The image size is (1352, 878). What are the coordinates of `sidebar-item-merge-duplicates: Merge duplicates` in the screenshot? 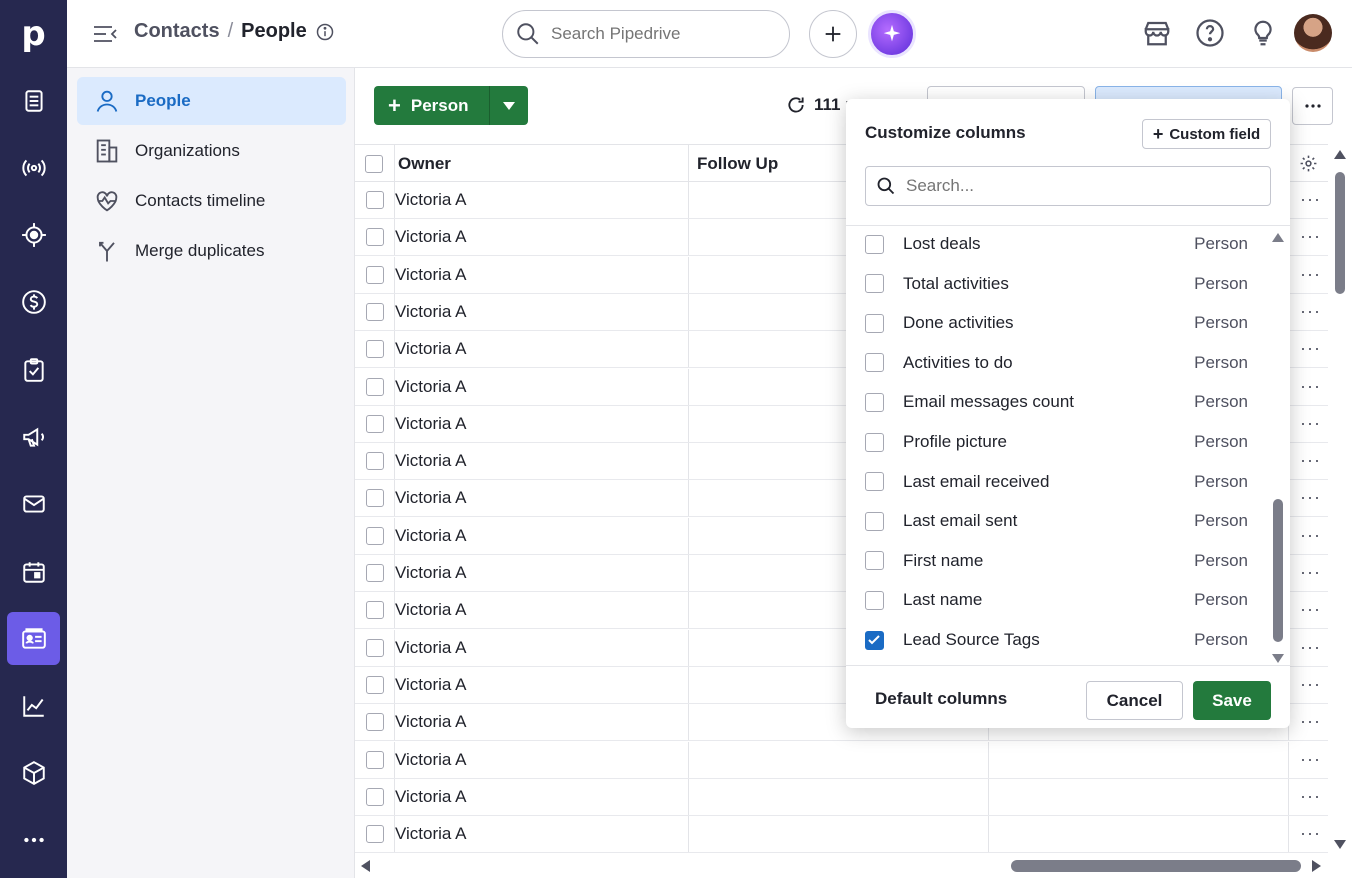 It's located at (211, 251).